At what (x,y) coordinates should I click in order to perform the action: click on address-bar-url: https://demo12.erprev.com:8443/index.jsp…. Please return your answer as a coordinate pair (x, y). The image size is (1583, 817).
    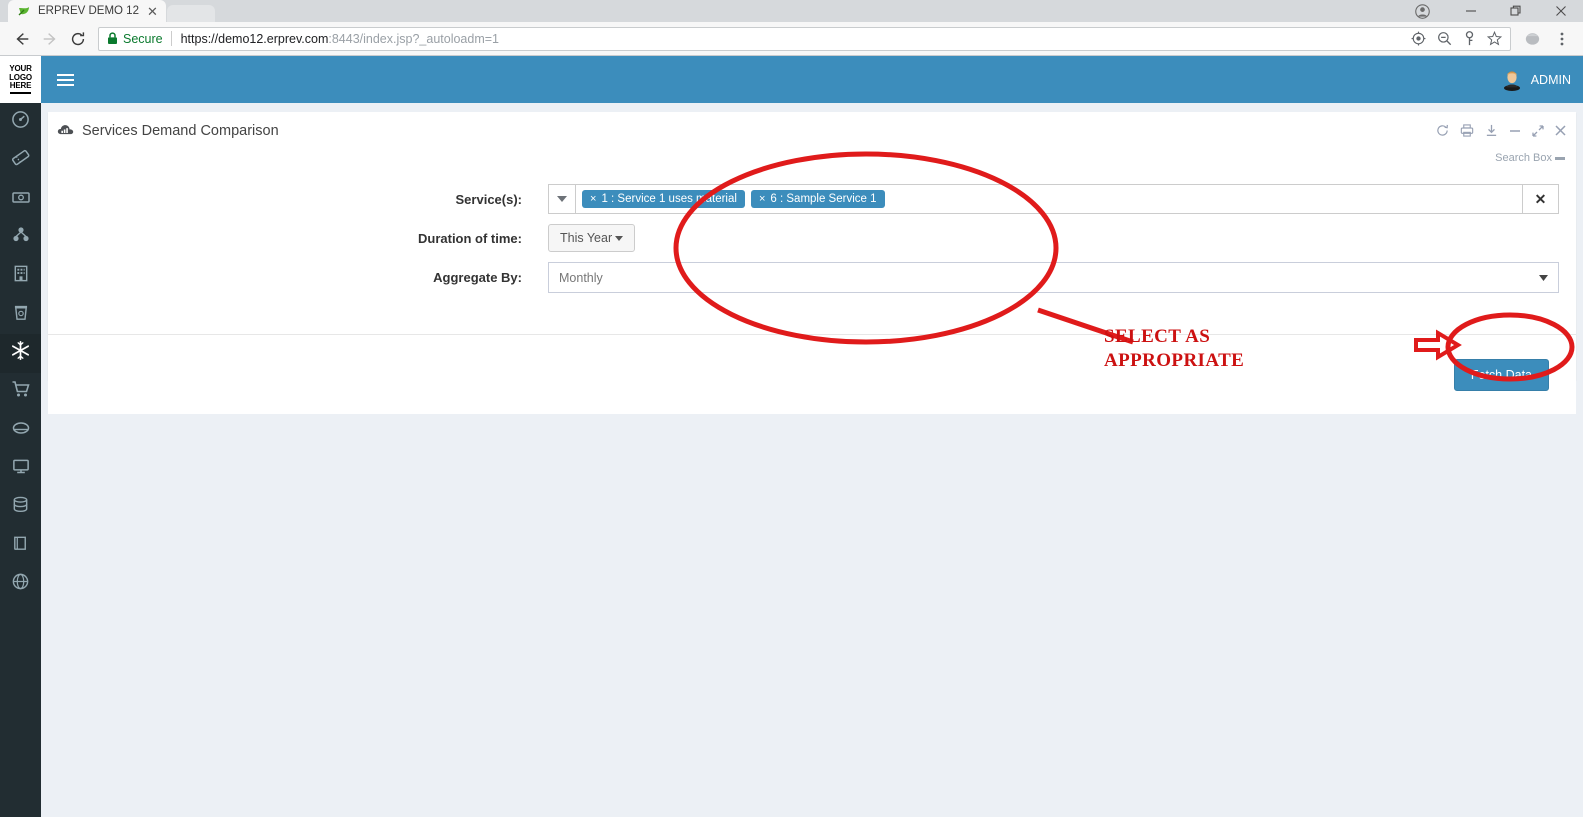
    Looking at the image, I should click on (340, 39).